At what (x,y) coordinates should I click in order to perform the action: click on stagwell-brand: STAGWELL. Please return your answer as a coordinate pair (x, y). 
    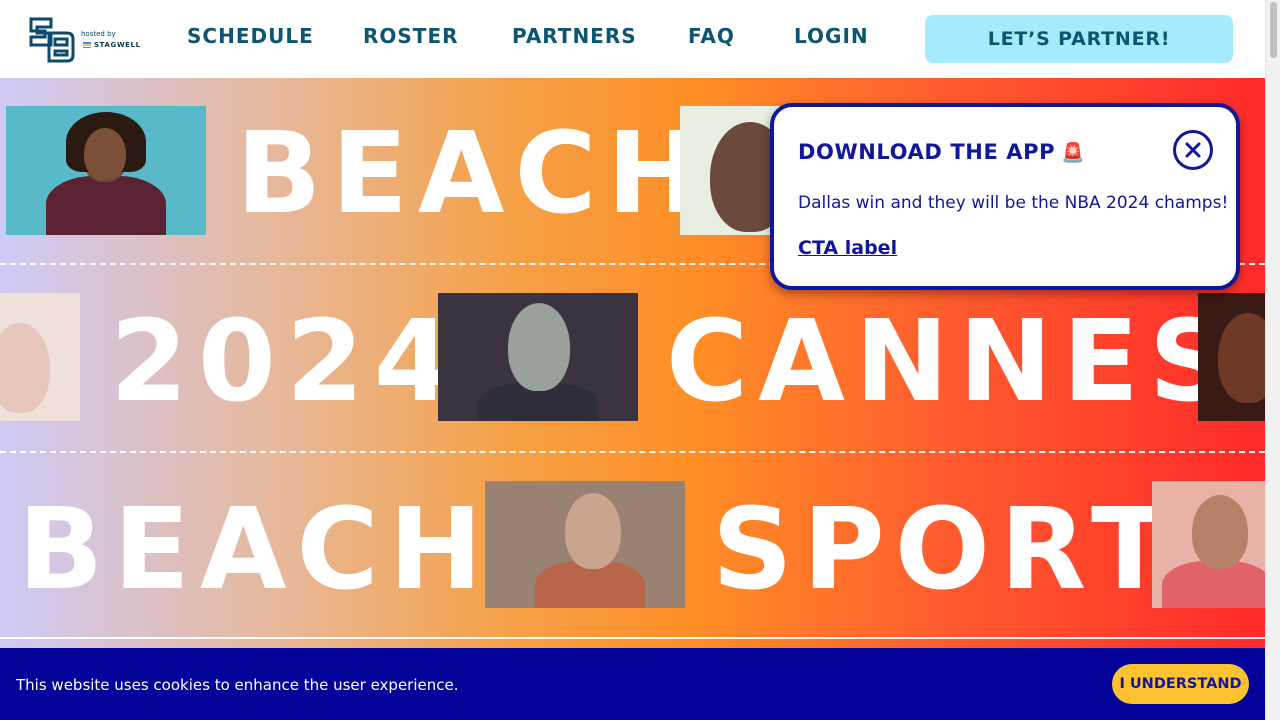
    Looking at the image, I should click on (112, 45).